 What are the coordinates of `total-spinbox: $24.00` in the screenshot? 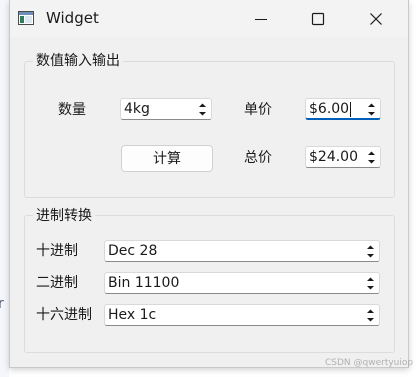 It's located at (343, 157).